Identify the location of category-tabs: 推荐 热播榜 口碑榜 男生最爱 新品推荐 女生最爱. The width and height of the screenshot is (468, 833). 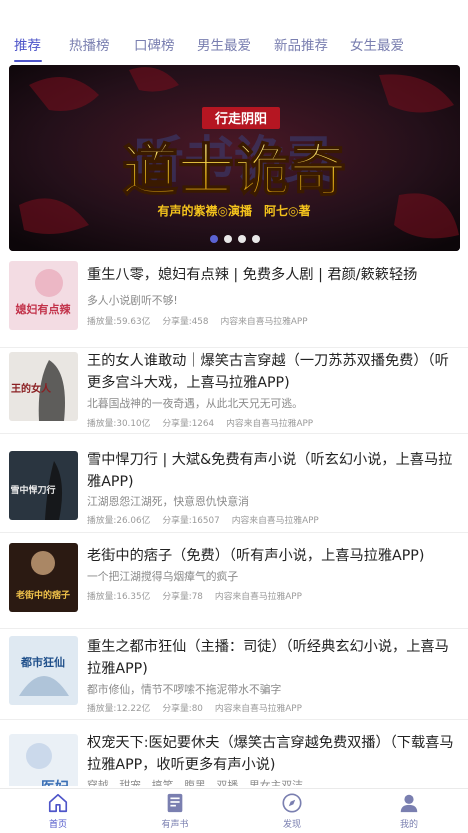
(234, 46).